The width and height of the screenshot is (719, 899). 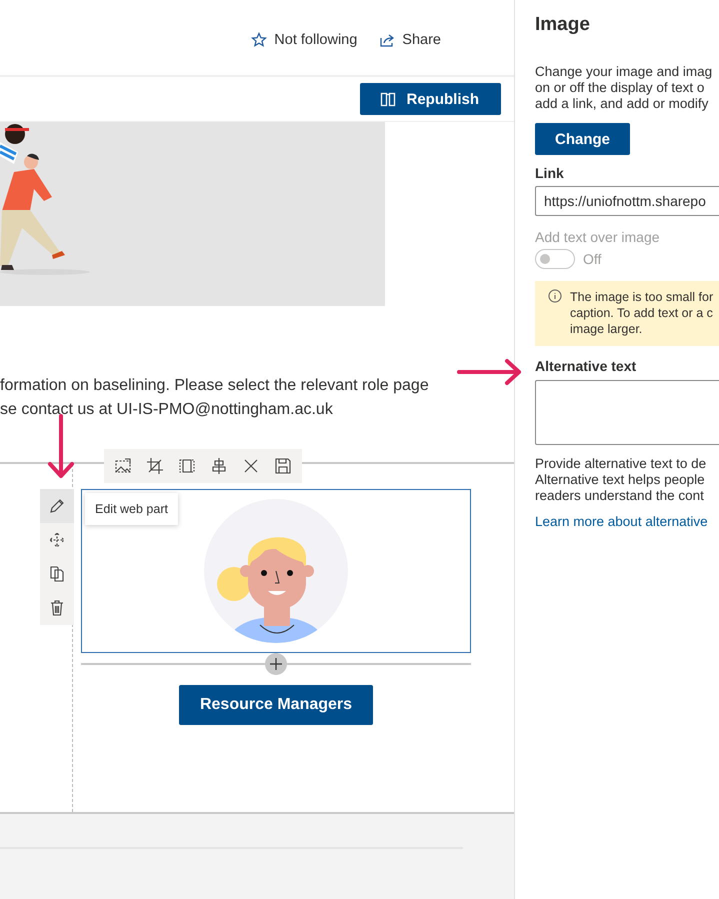 What do you see at coordinates (586, 366) in the screenshot?
I see `alt-text-label: Alternative text` at bounding box center [586, 366].